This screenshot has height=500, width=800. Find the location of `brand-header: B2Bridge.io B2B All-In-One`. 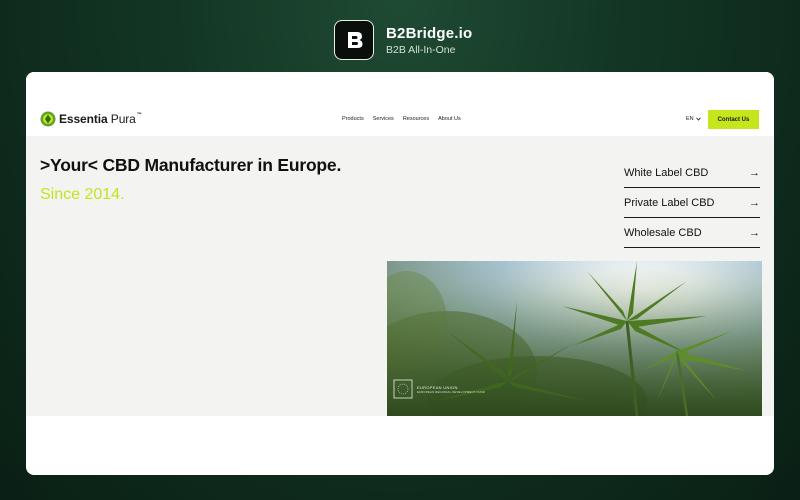

brand-header: B2Bridge.io B2B All-In-One is located at coordinates (403, 40).